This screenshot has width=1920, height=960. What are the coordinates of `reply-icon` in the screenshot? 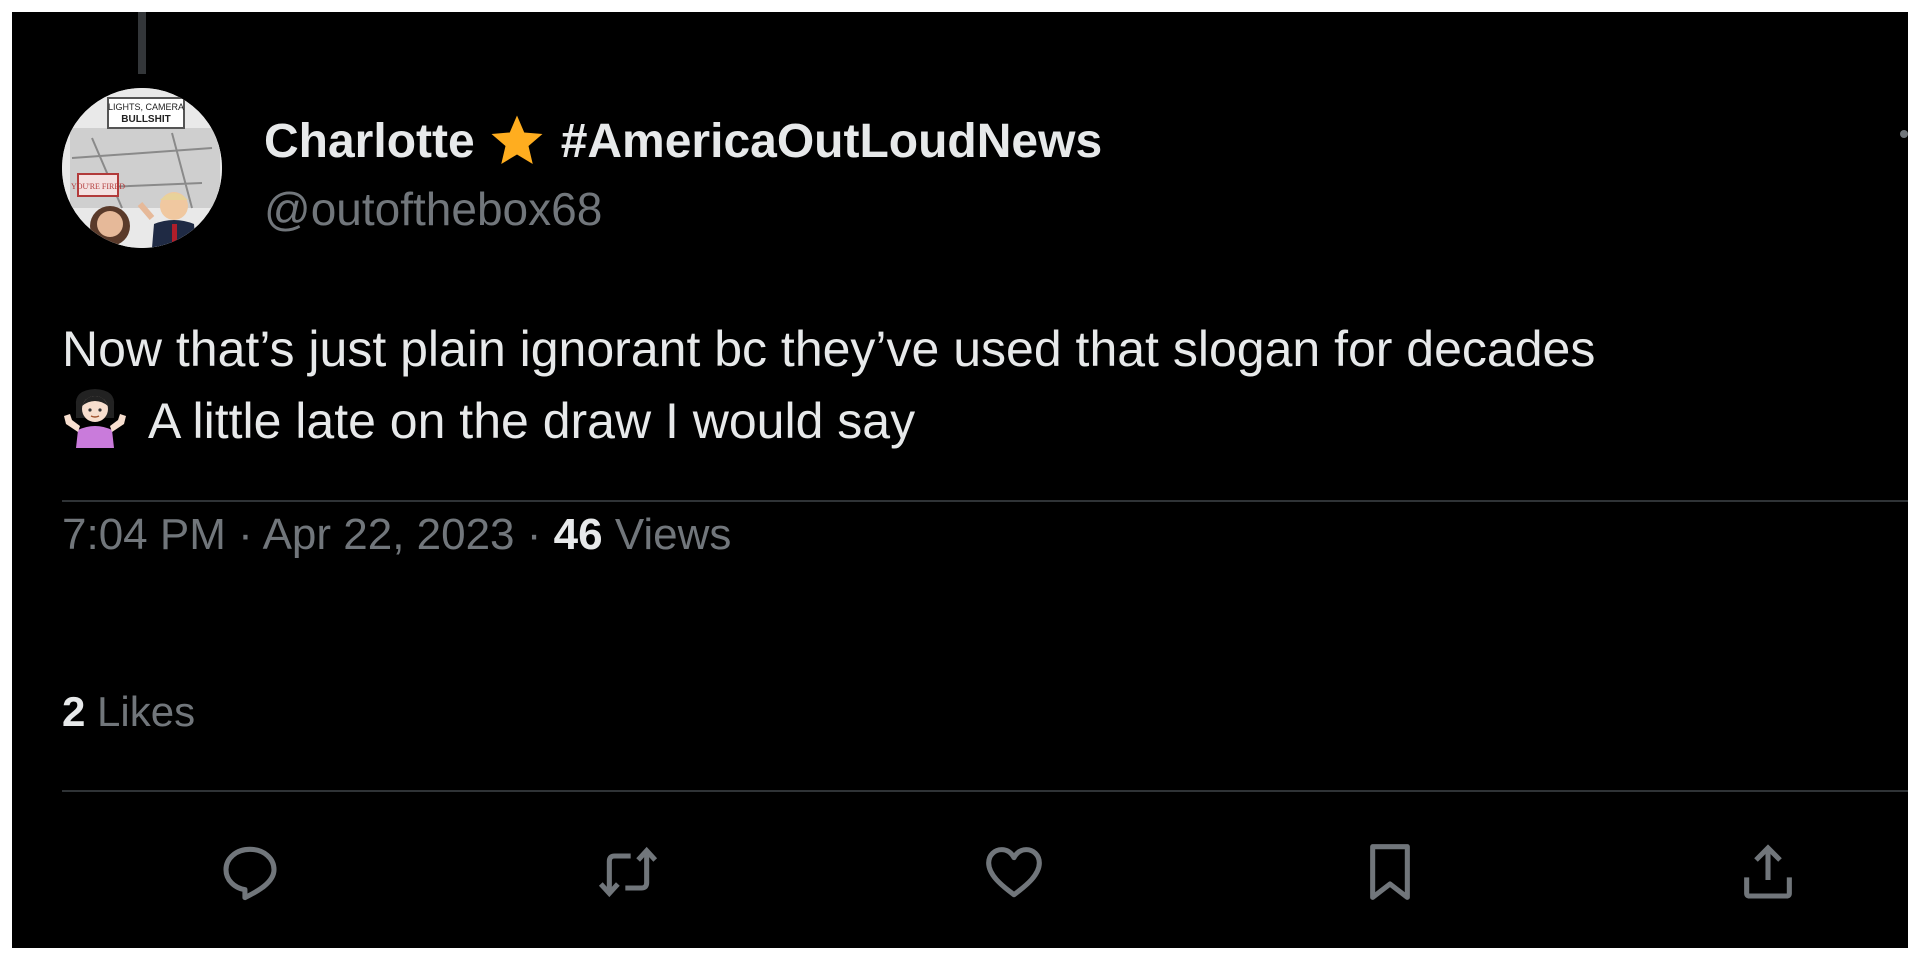 It's located at (250, 873).